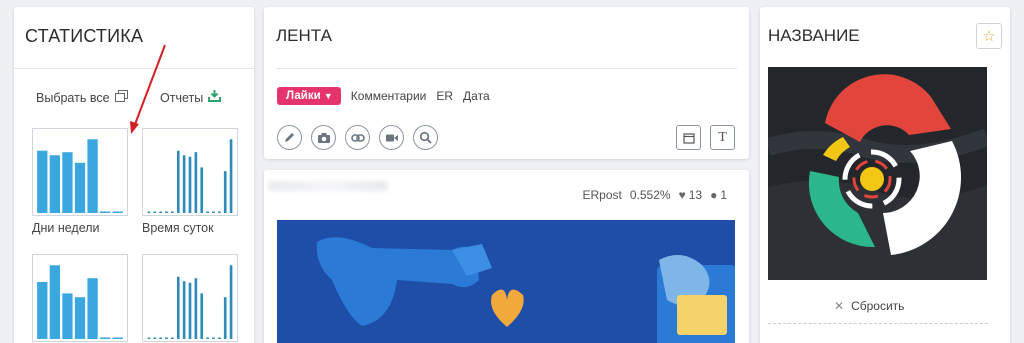 Image resolution: width=1024 pixels, height=343 pixels. What do you see at coordinates (814, 35) in the screenshot?
I see `name-title: НАЗВАНИЕ` at bounding box center [814, 35].